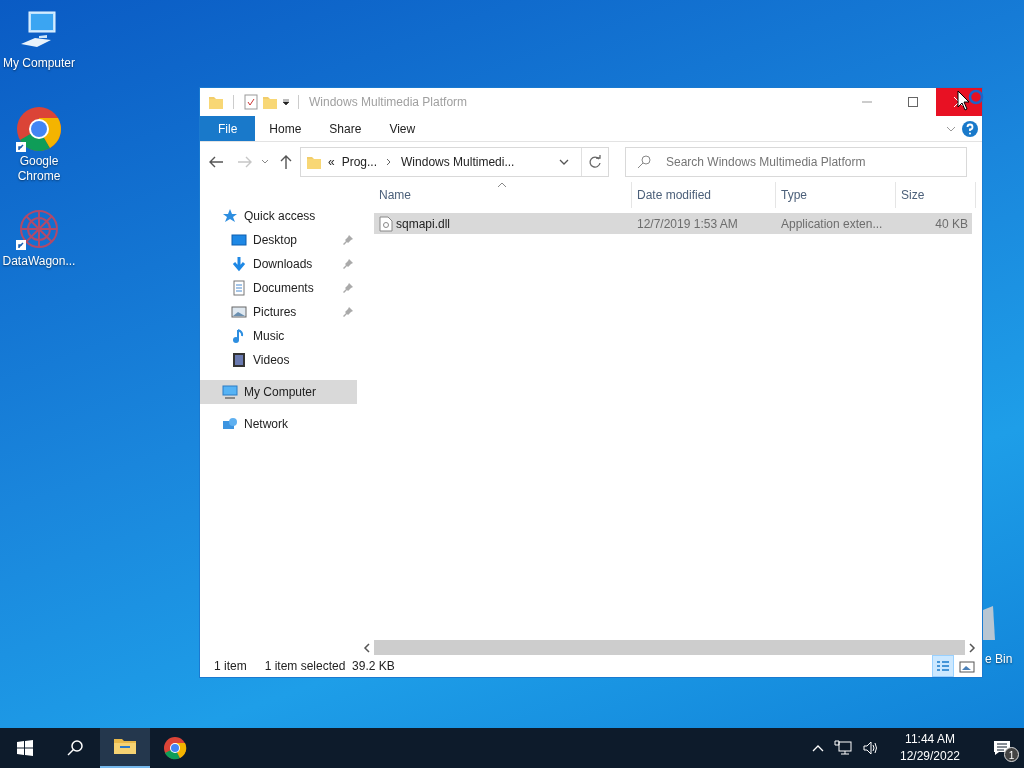 This screenshot has width=1024, height=768. What do you see at coordinates (39, 63) in the screenshot?
I see `desktop-icon-label: My Computer` at bounding box center [39, 63].